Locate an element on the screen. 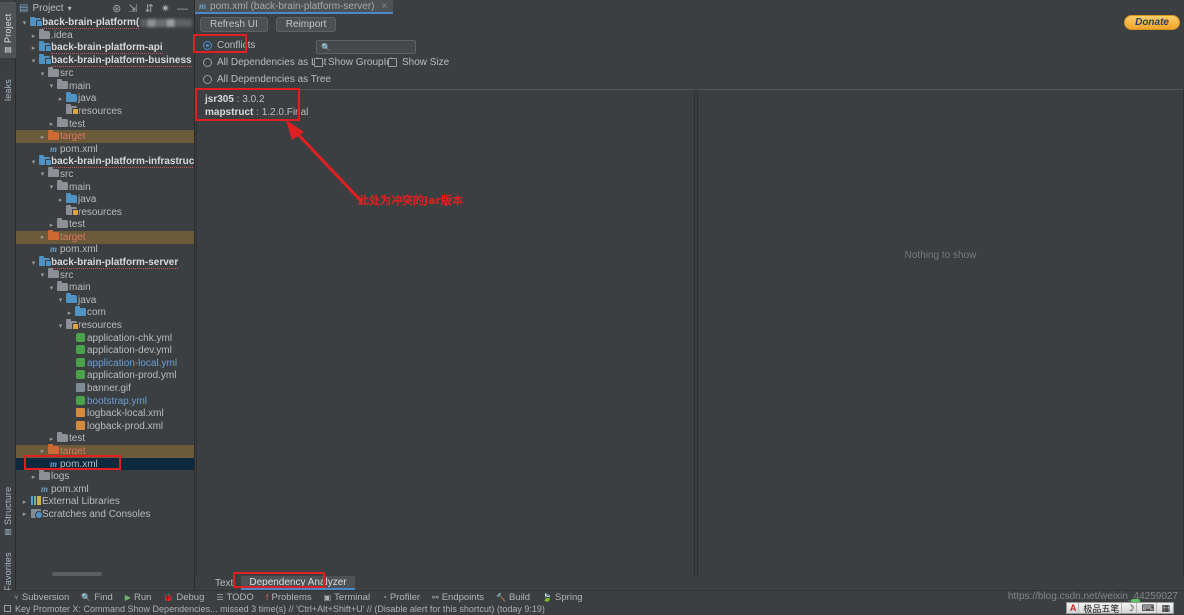  radio-all-deps-tree: All Dependencies as Tree is located at coordinates (267, 79).